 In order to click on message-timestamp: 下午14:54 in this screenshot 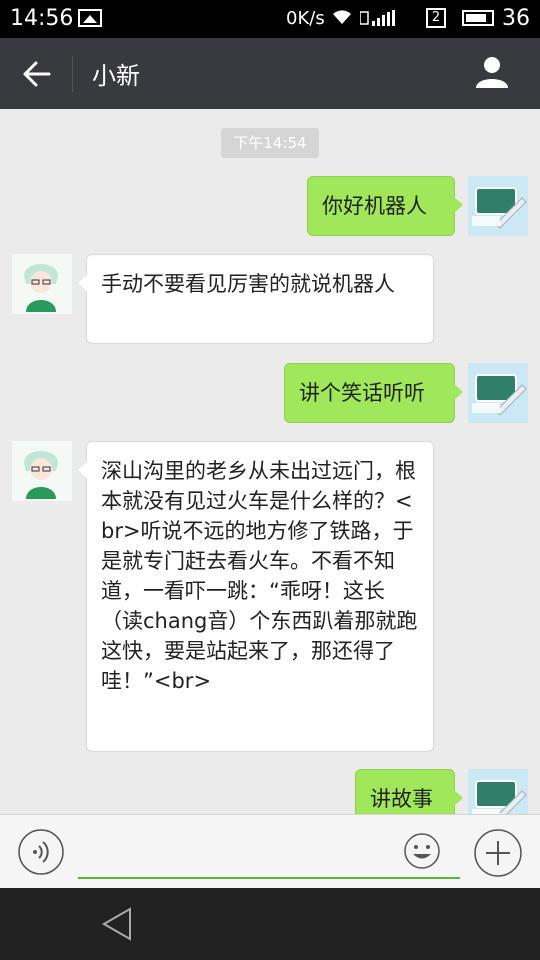, I will do `click(270, 143)`.